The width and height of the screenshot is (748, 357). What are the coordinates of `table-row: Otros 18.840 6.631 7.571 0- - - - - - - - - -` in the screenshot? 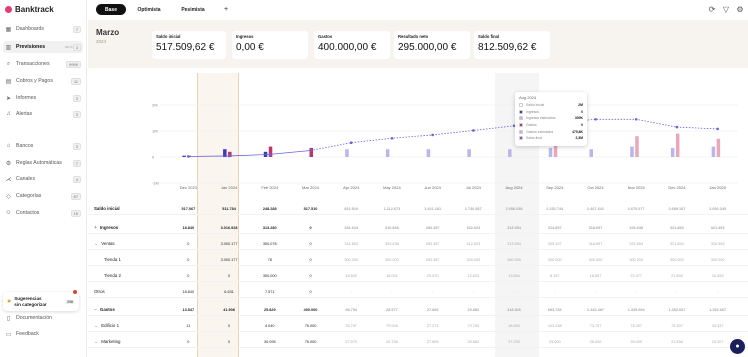 It's located at (418, 291).